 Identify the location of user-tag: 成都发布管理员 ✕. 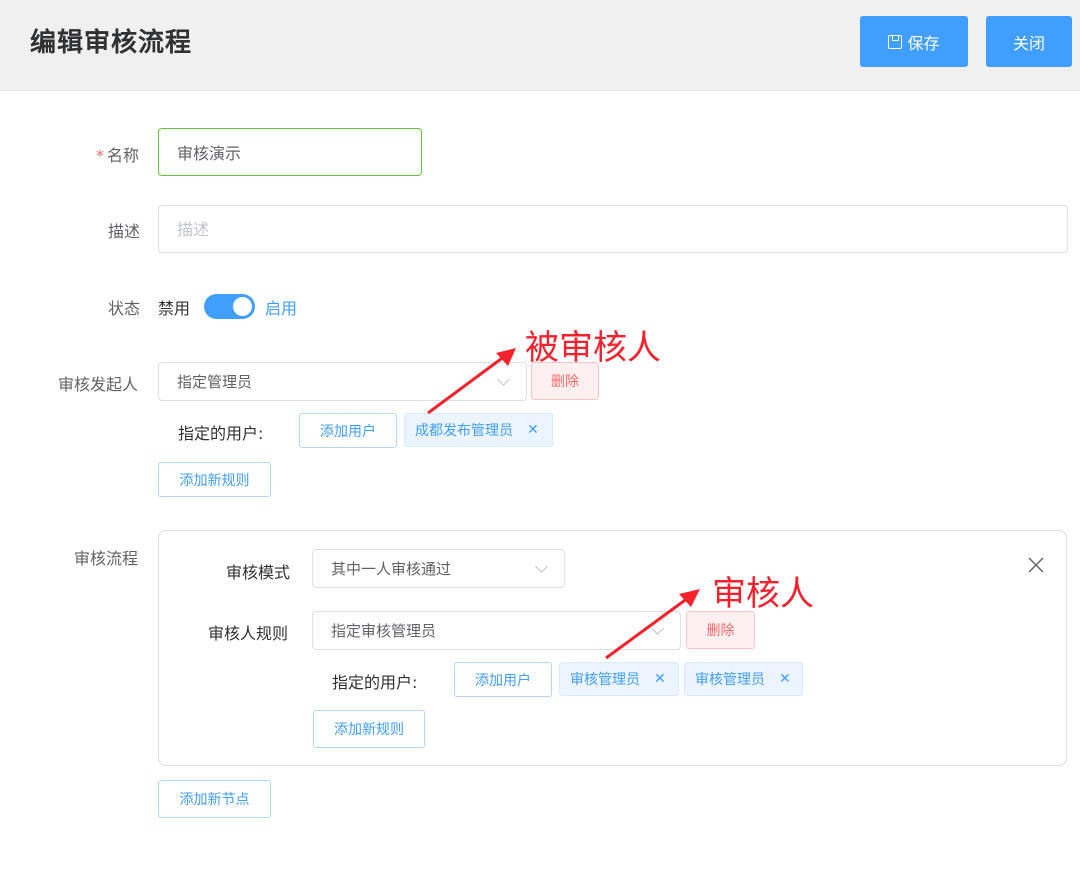
(478, 430).